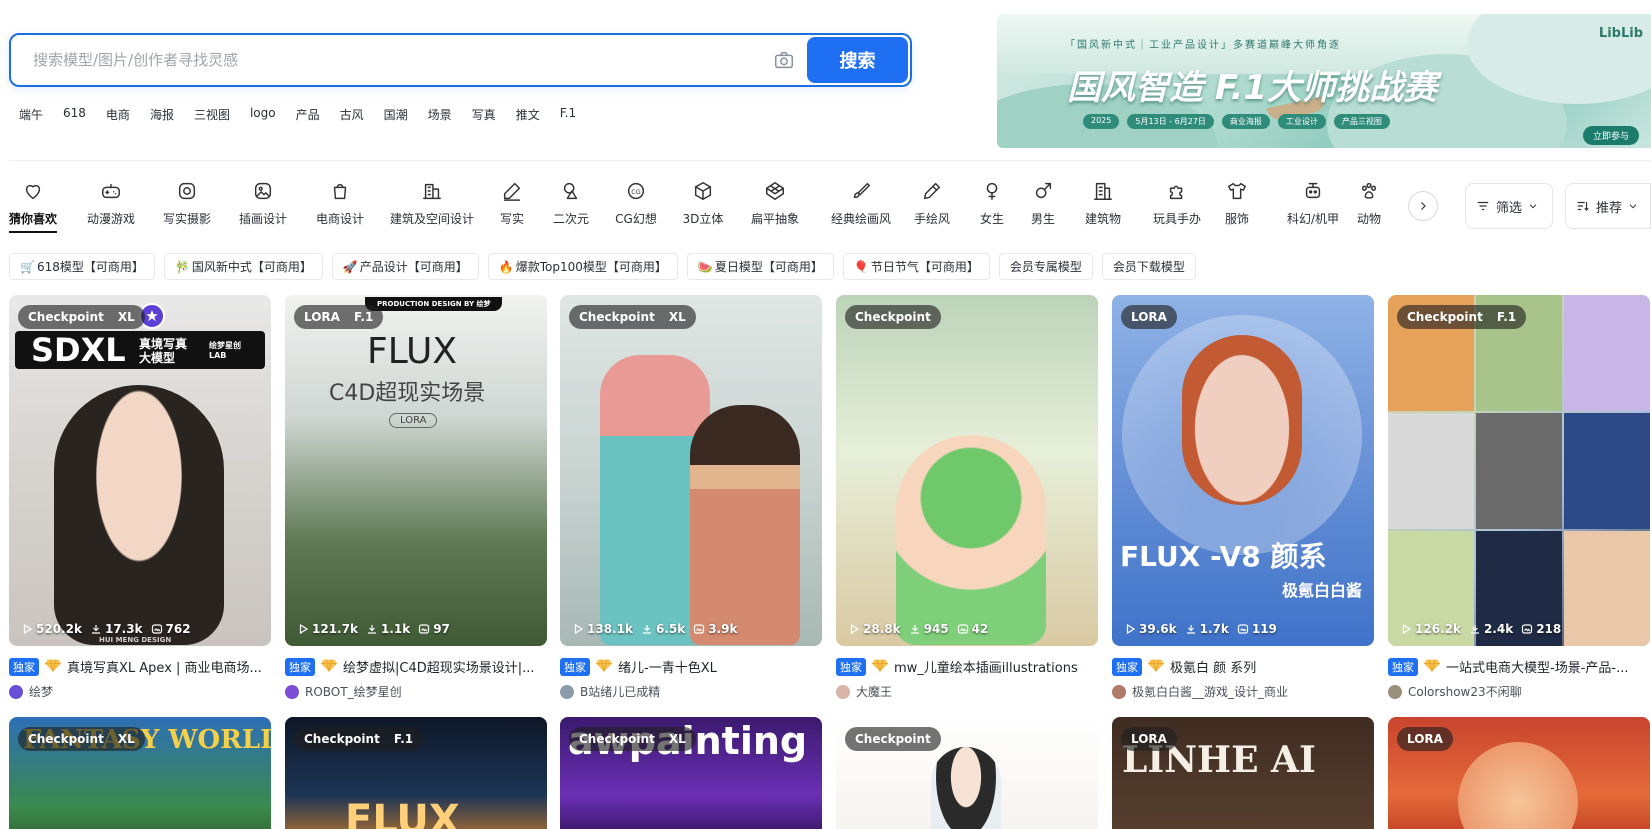 The width and height of the screenshot is (1651, 829). Describe the element at coordinates (1223, 556) in the screenshot. I see `cover-title: FLUX -V8 颜系` at that location.